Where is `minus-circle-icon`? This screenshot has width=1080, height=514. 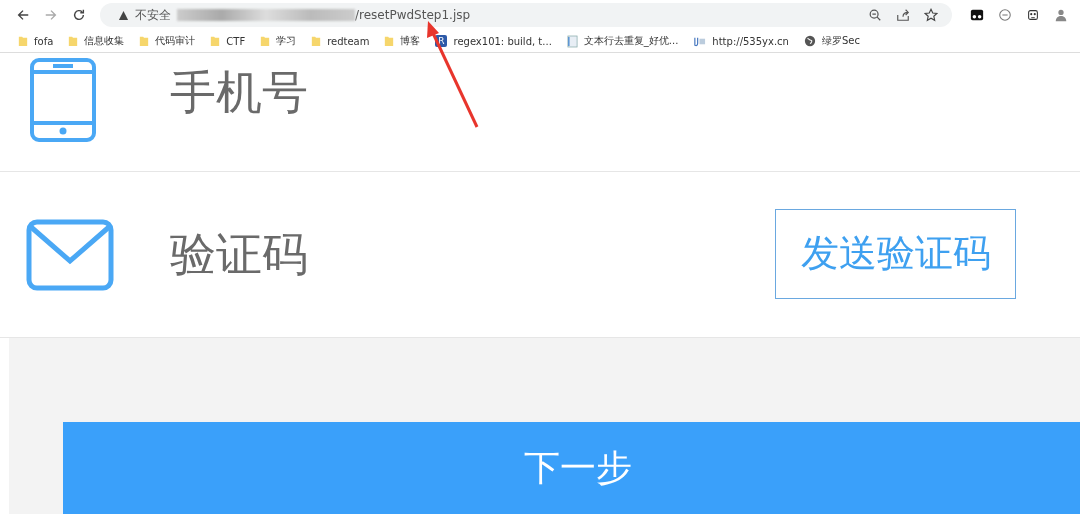 minus-circle-icon is located at coordinates (1005, 15).